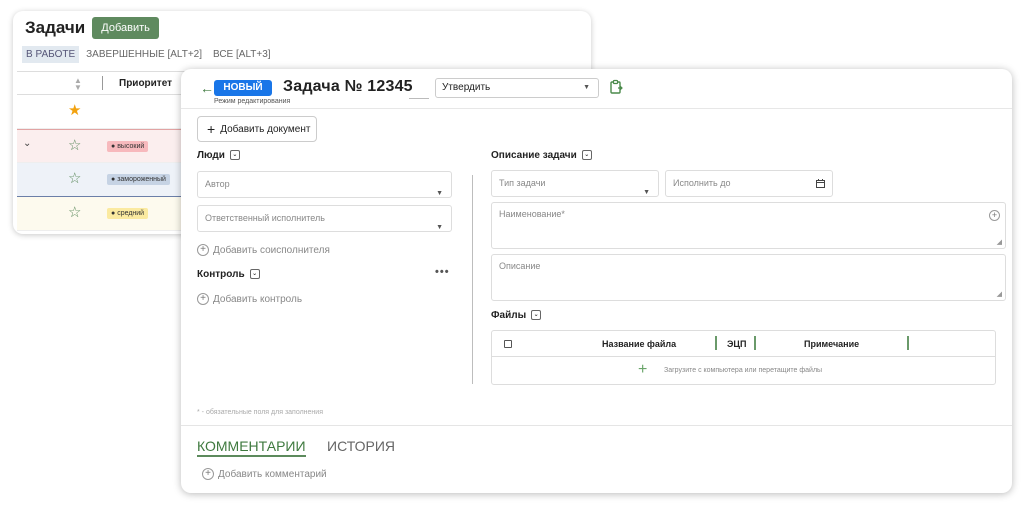 The width and height of the screenshot is (1024, 505). I want to click on tab-history: ИСТОРИЯ, so click(361, 446).